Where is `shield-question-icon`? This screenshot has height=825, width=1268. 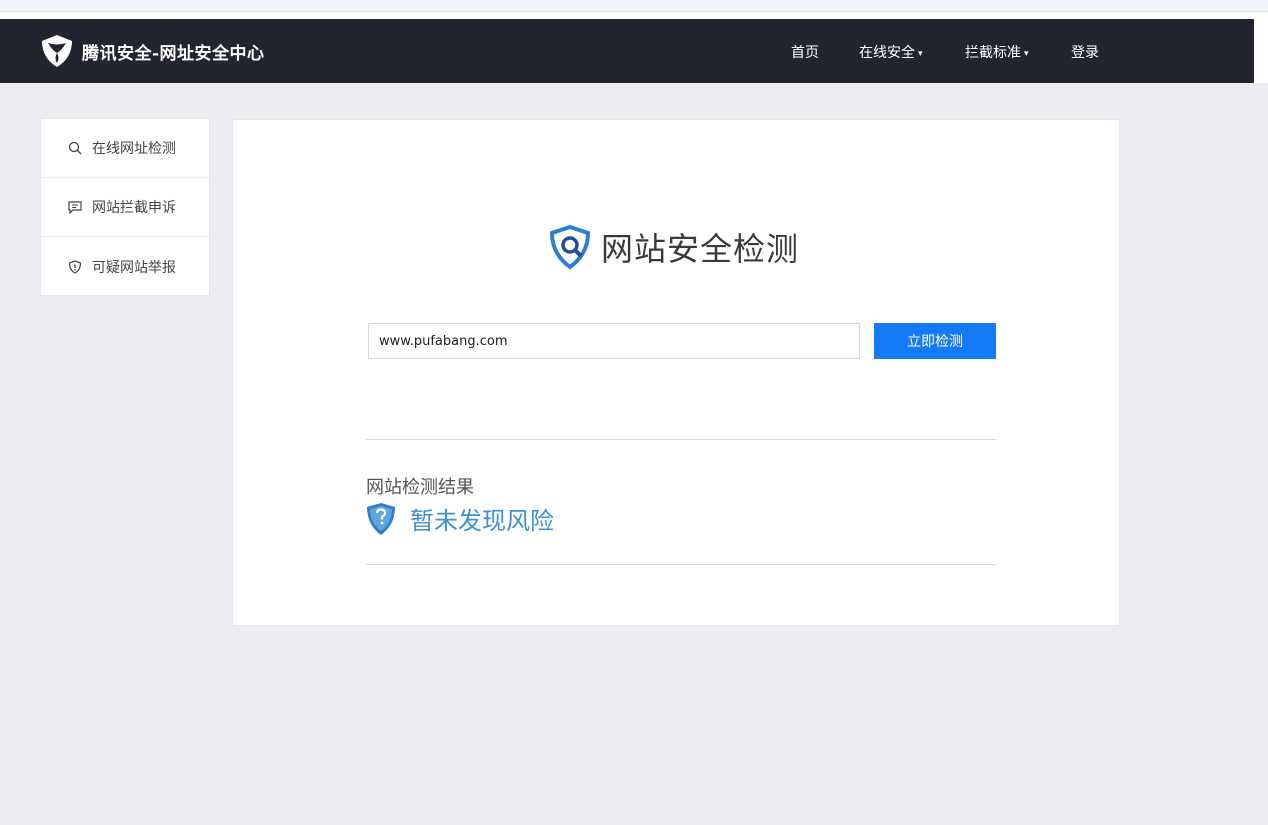 shield-question-icon is located at coordinates (381, 518).